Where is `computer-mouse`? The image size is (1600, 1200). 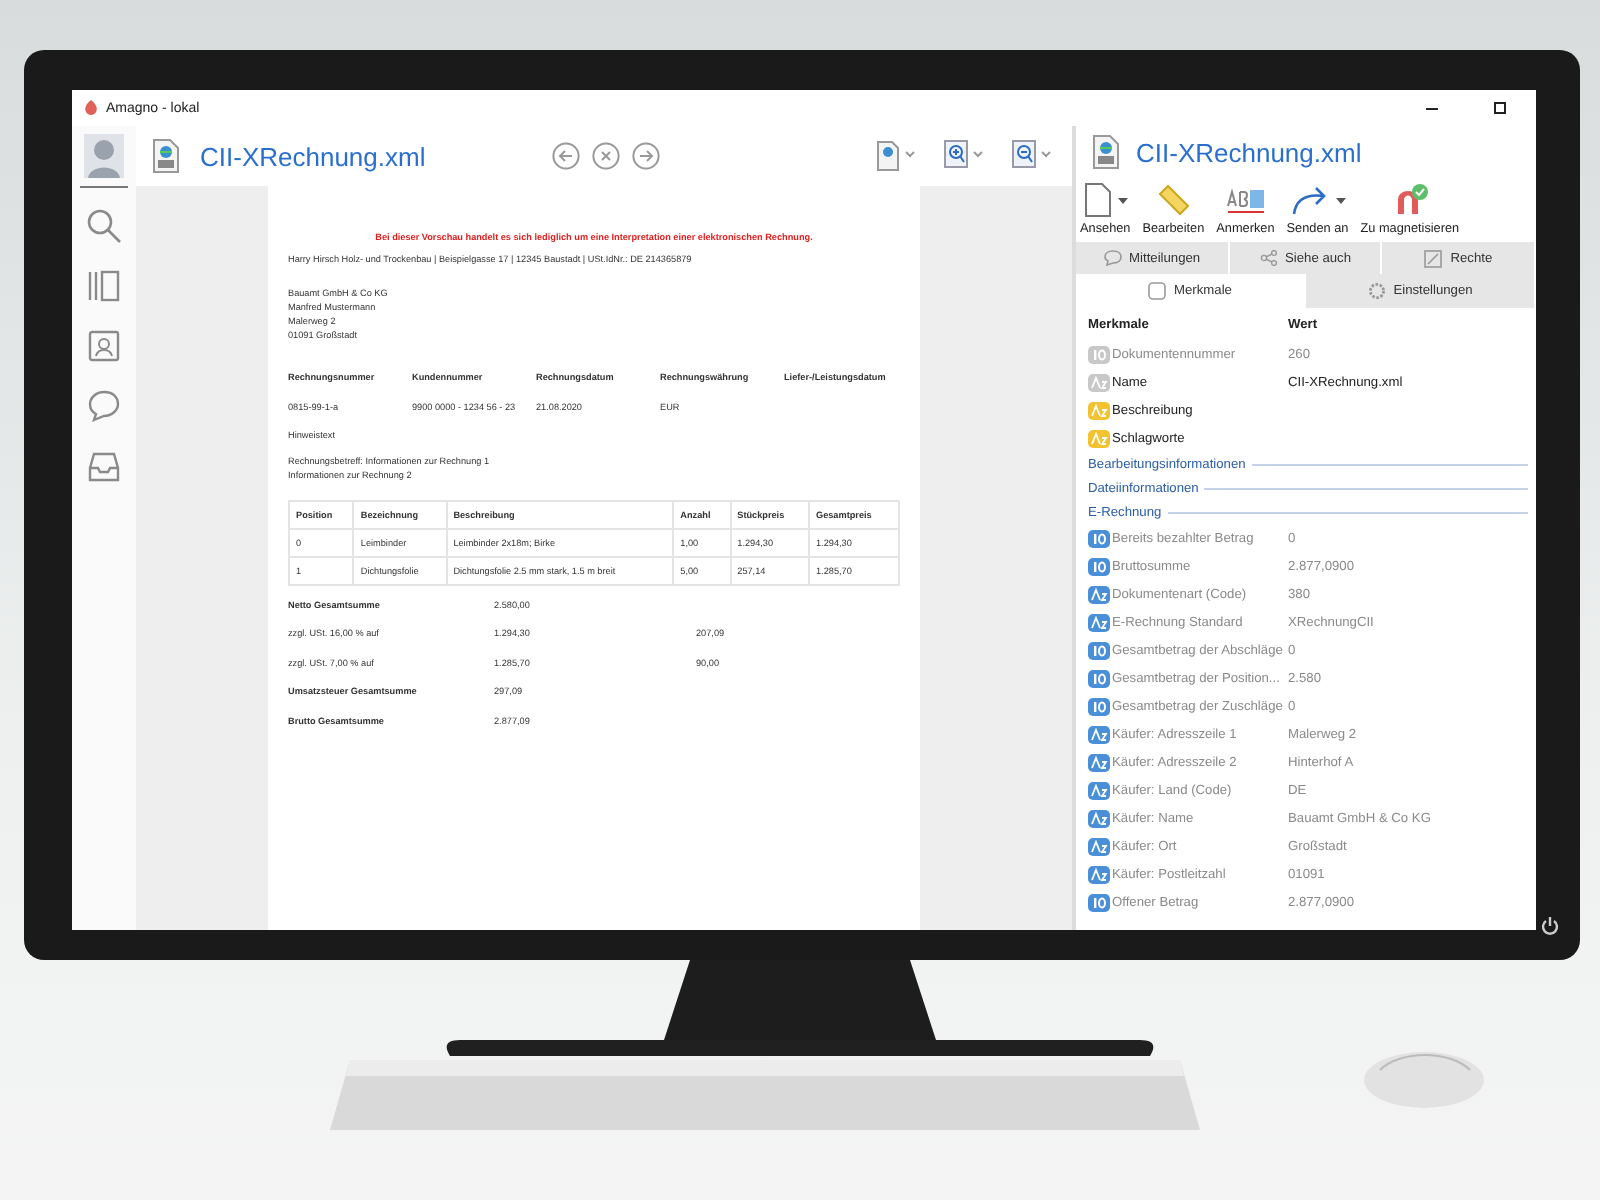
computer-mouse is located at coordinates (1424, 1080).